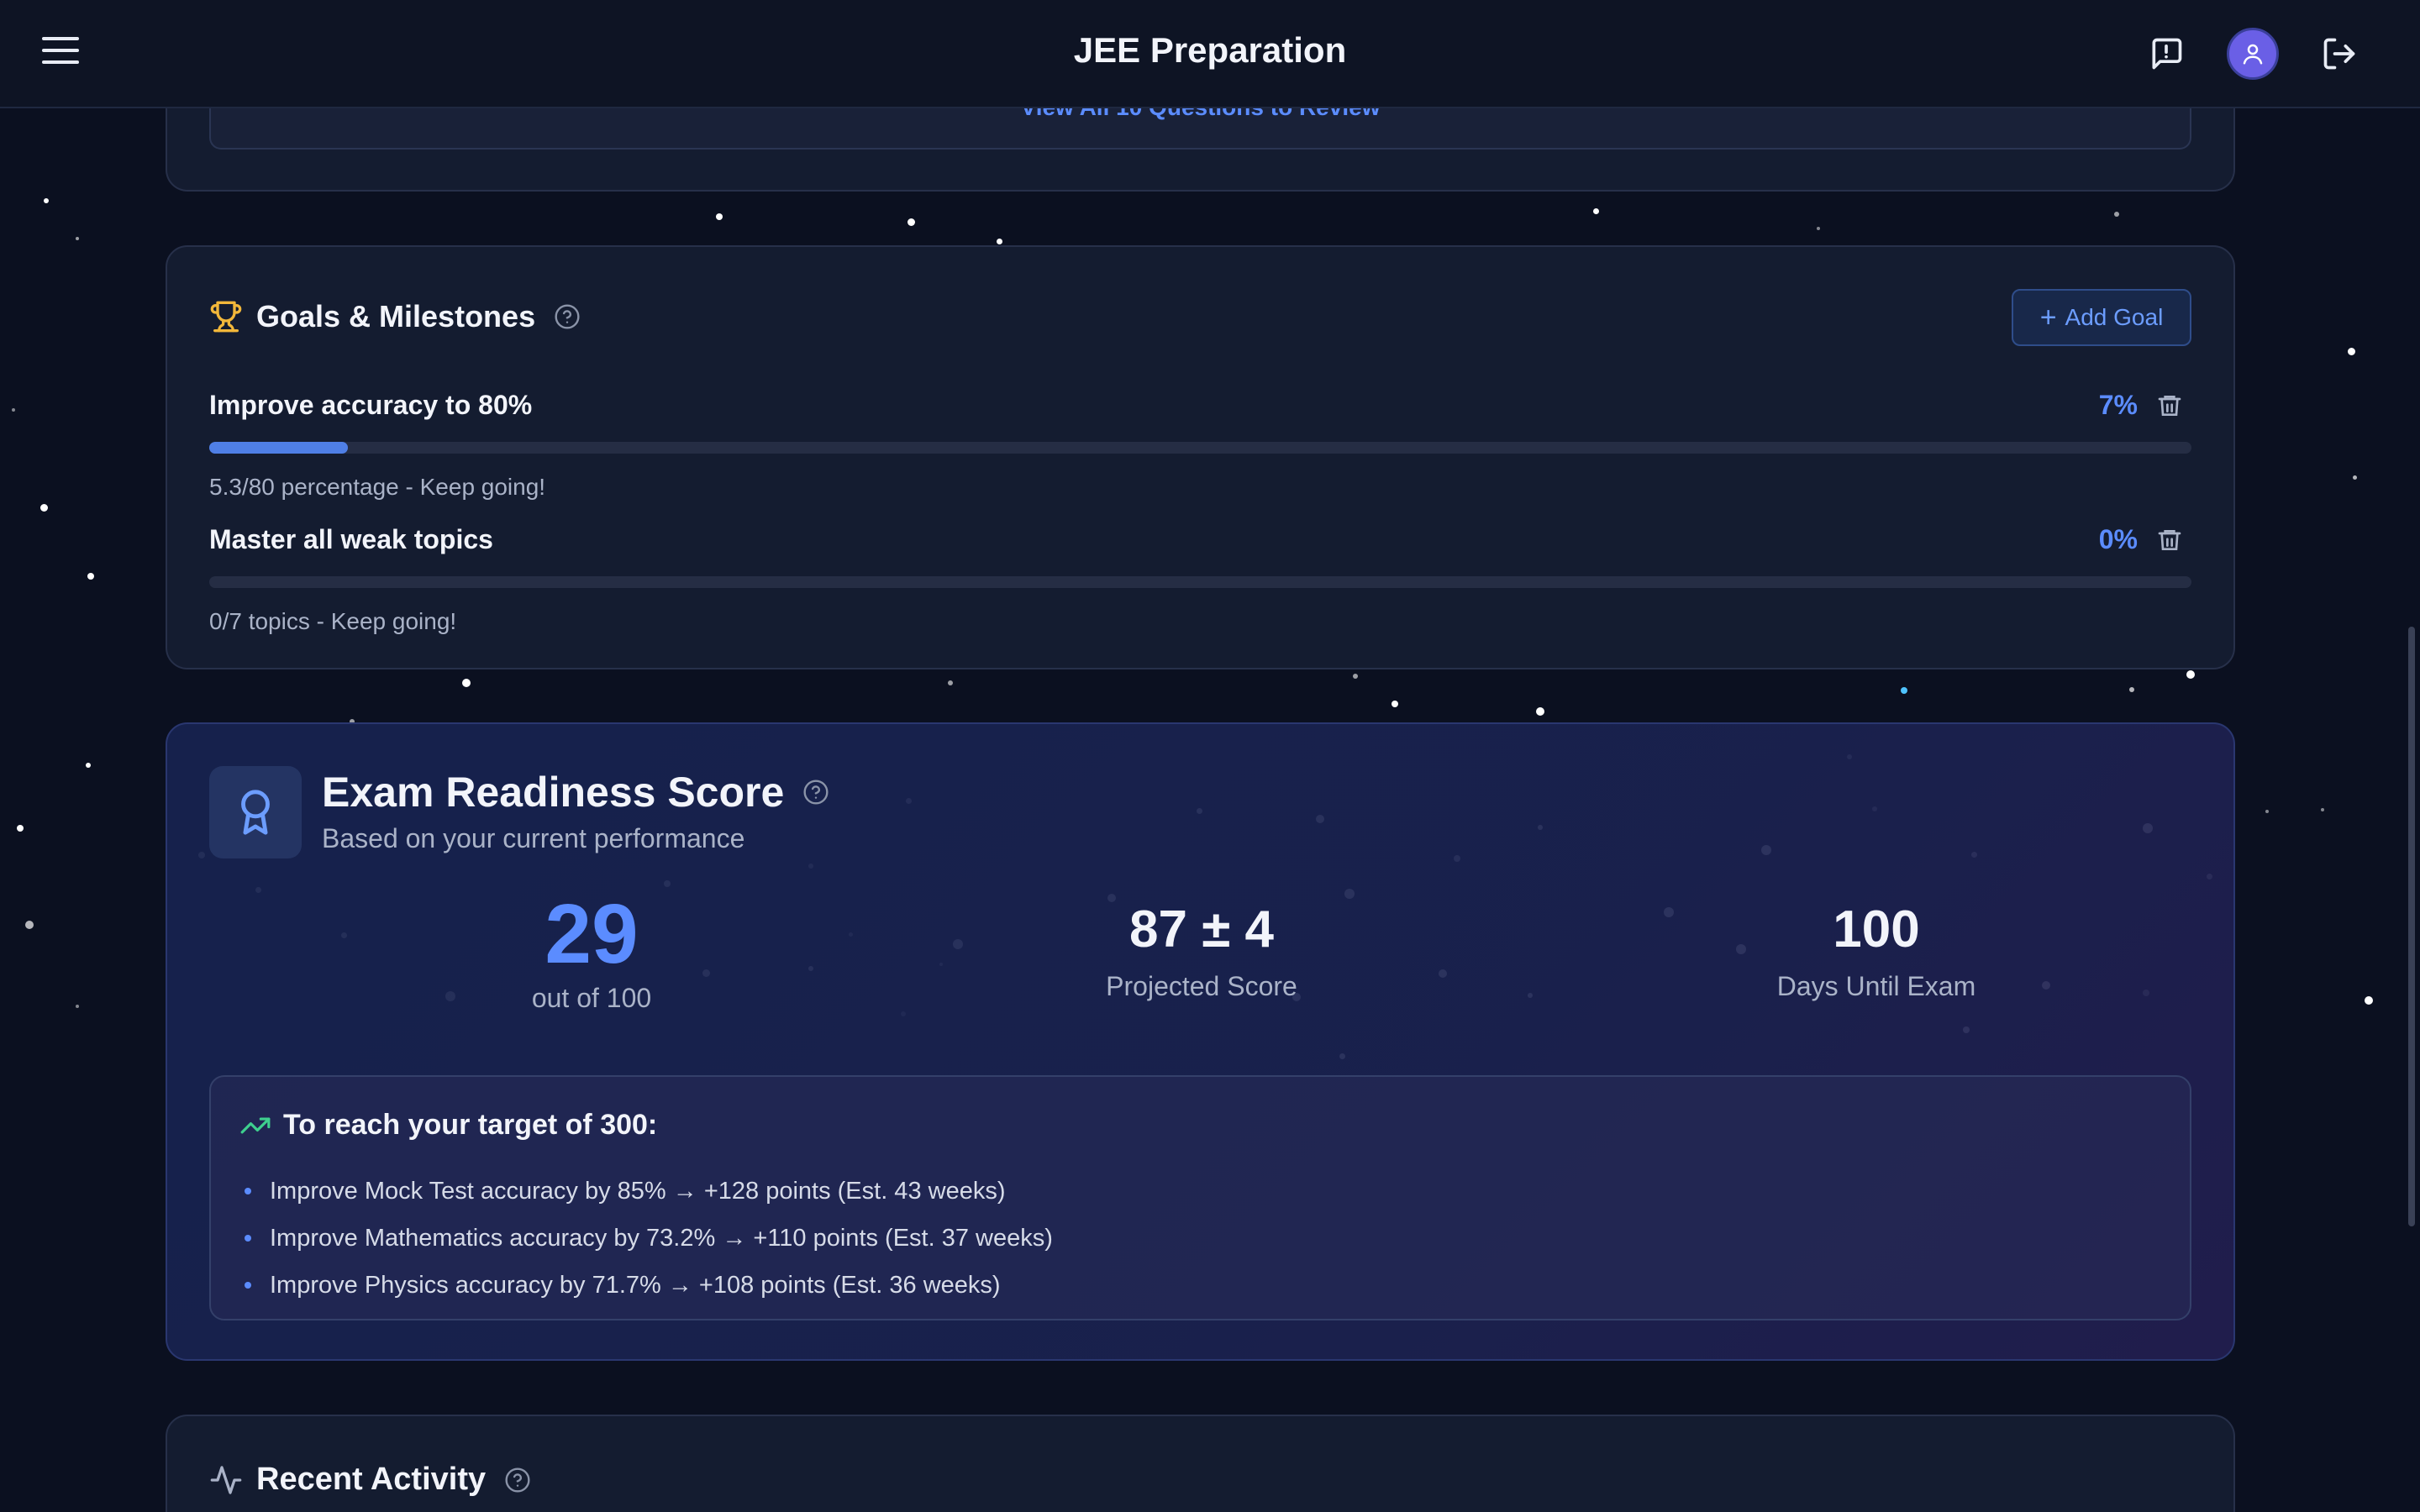 The width and height of the screenshot is (2420, 1512). What do you see at coordinates (371, 1479) in the screenshot?
I see `recent-activity-heading: Recent Activity` at bounding box center [371, 1479].